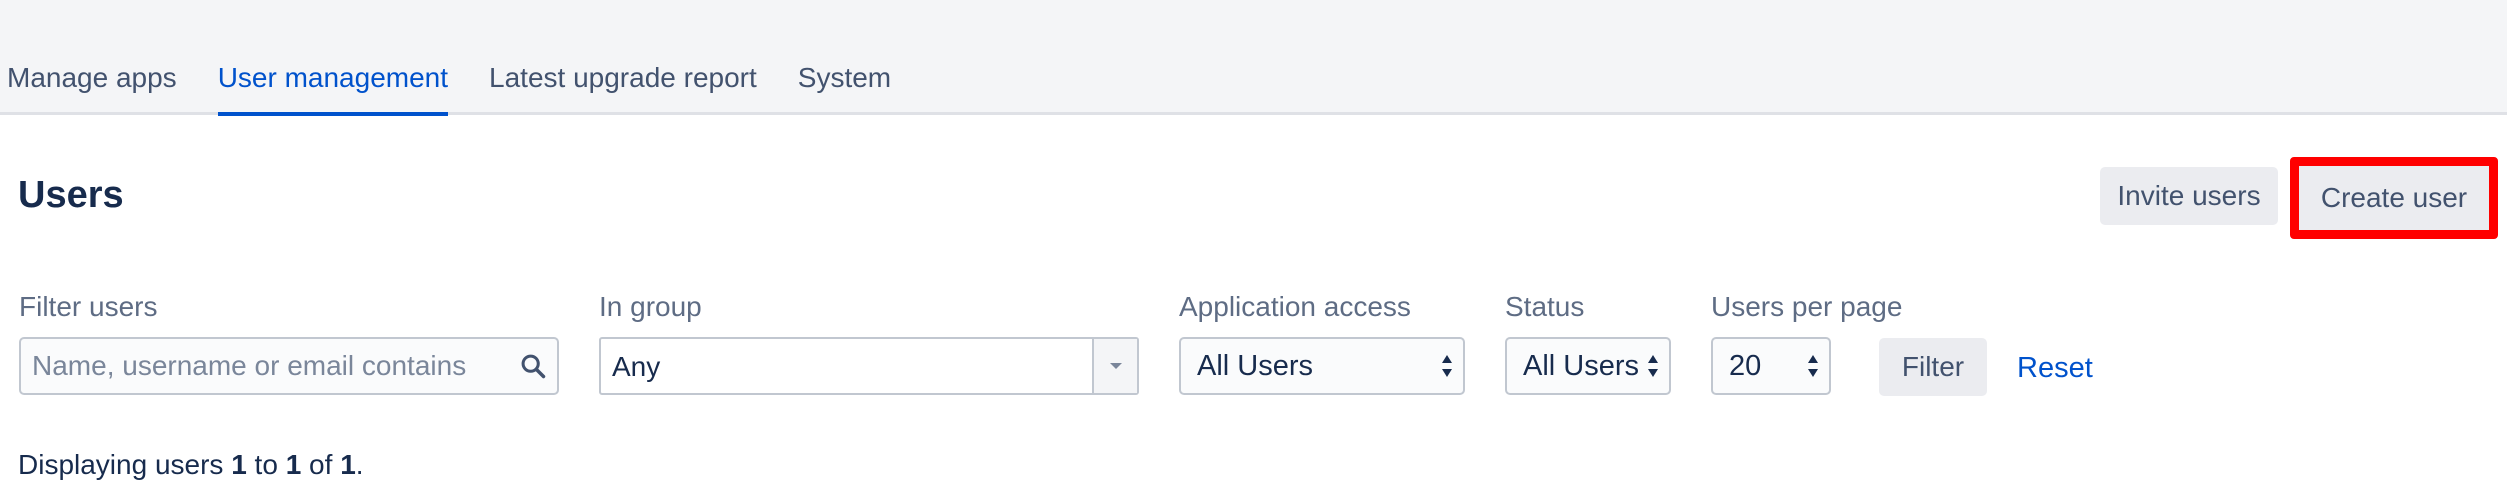 This screenshot has height=494, width=2507. What do you see at coordinates (1933, 367) in the screenshot?
I see `filter-button: Filter` at bounding box center [1933, 367].